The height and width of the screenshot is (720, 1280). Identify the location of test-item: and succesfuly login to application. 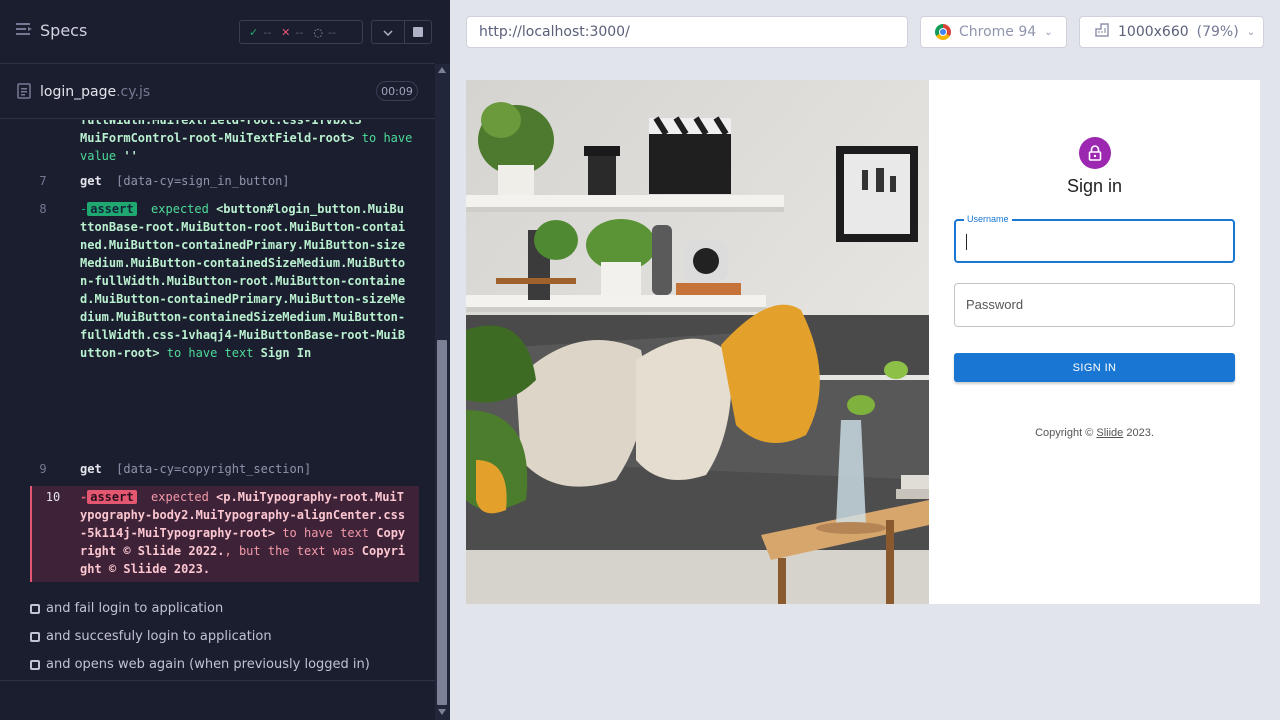
(151, 636).